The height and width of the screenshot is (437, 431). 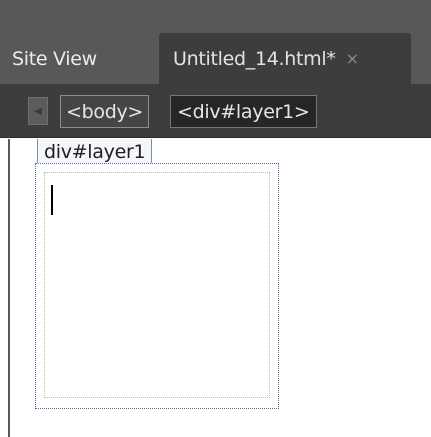 I want to click on tab-document-label: Untitled_14.html*, so click(x=254, y=58).